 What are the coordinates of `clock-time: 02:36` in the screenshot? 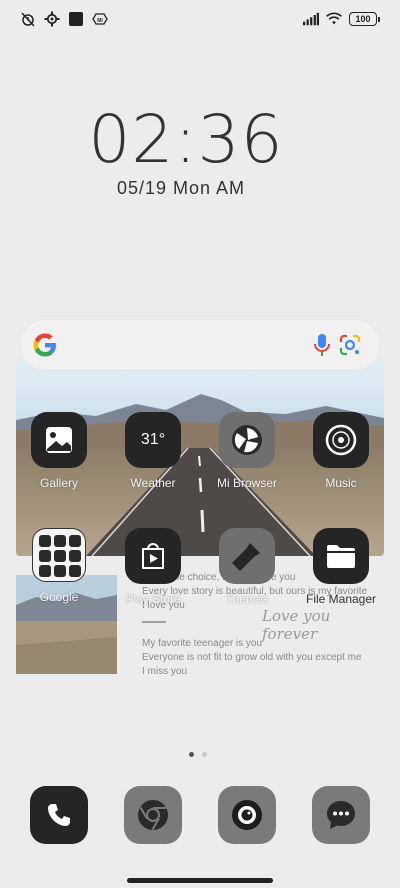 It's located at (186, 140).